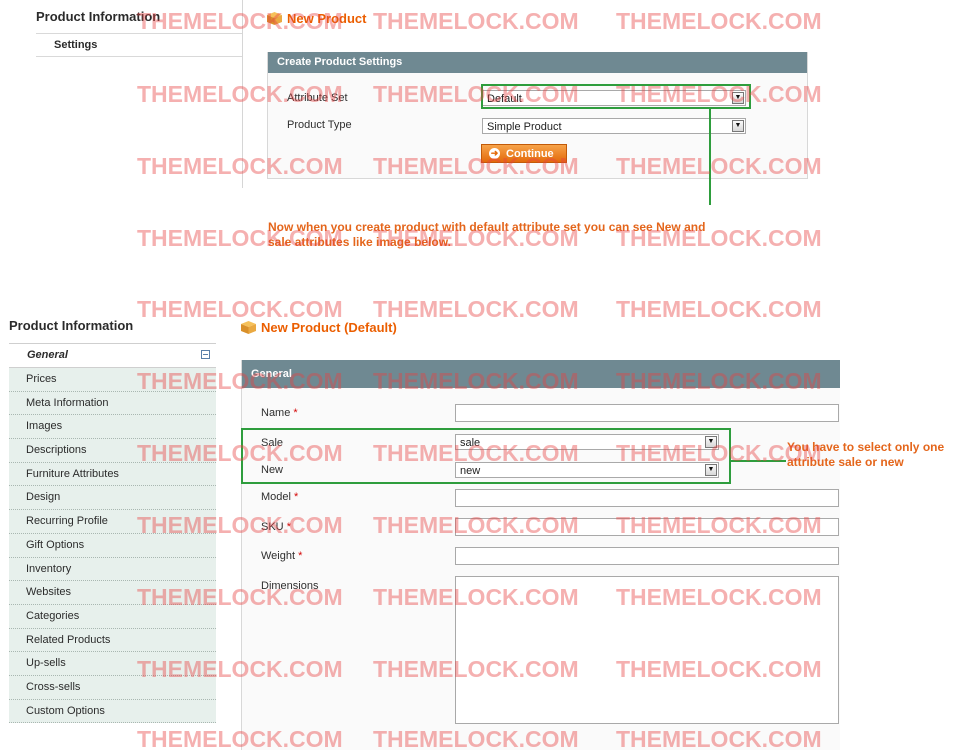 This screenshot has height=753, width=973. Describe the element at coordinates (53, 686) in the screenshot. I see `sidebar-item-label: Cross-sells` at that location.